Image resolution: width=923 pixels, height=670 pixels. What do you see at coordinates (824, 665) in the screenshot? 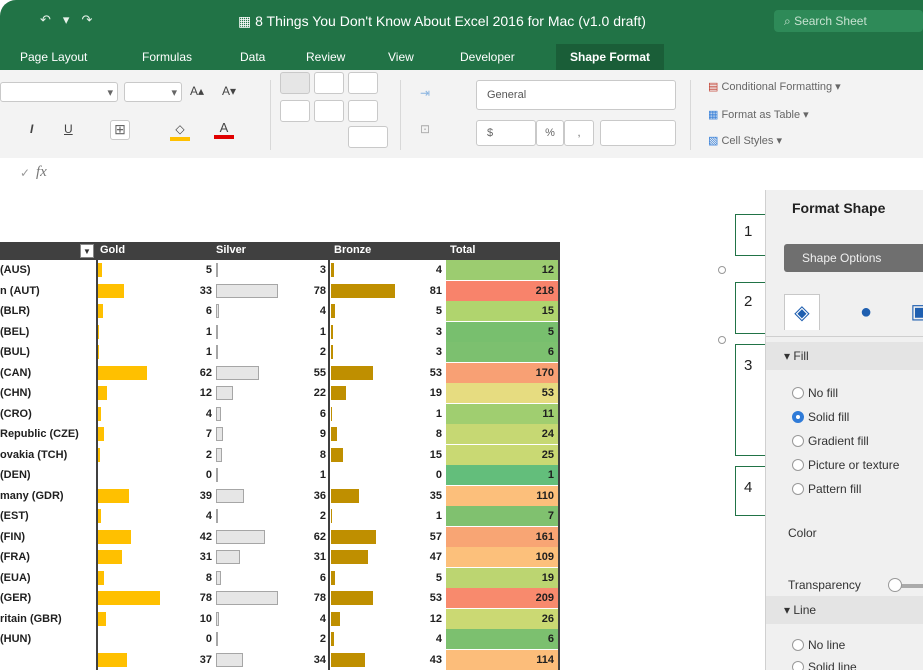
I see `radio-solid-line: Solid line` at bounding box center [824, 665].